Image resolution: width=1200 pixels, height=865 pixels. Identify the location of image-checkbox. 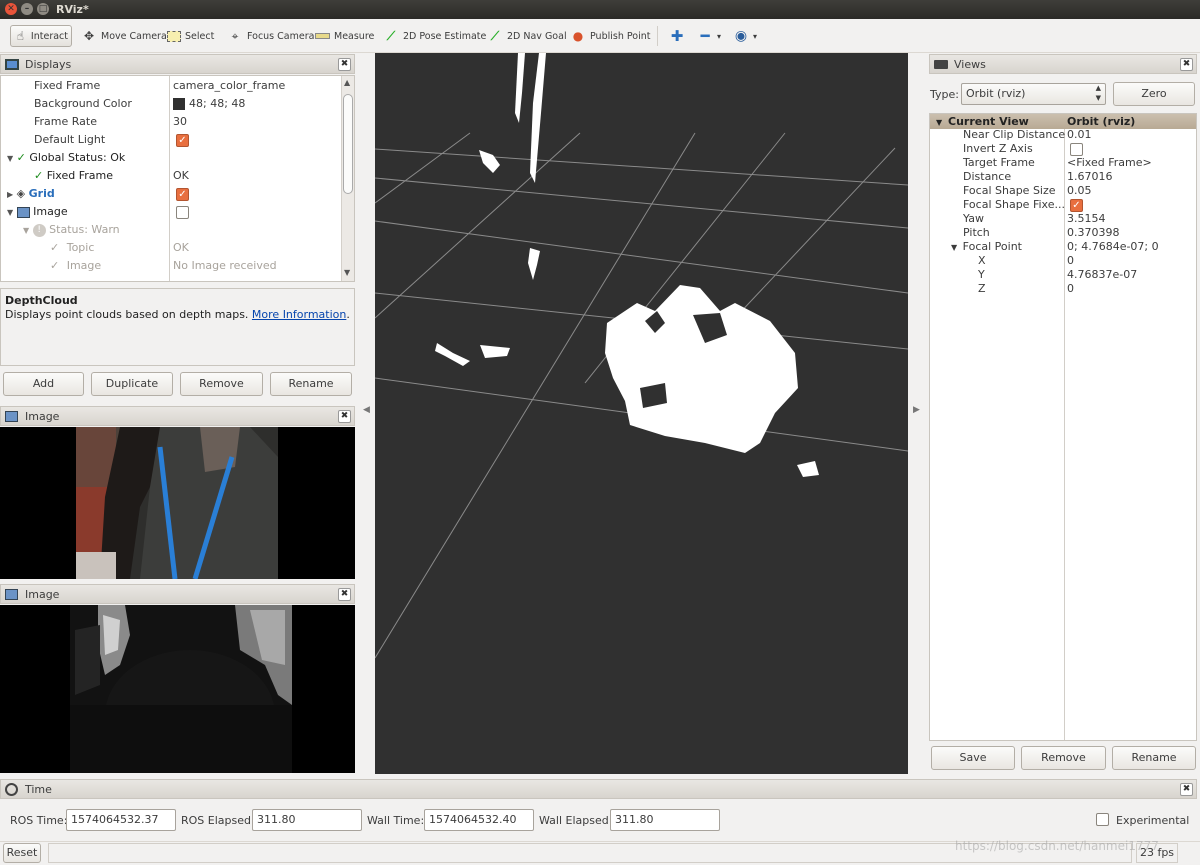
(182, 212).